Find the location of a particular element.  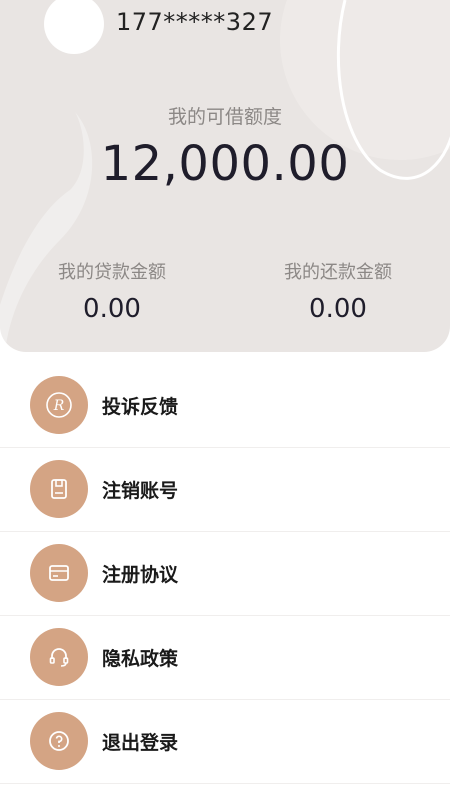

phone-number: 177*****327 is located at coordinates (195, 22).